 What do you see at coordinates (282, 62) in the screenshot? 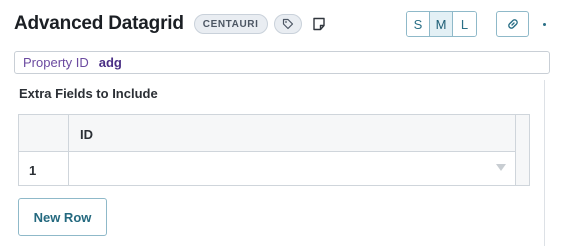
I see `property-id-field: Property ID adg` at bounding box center [282, 62].